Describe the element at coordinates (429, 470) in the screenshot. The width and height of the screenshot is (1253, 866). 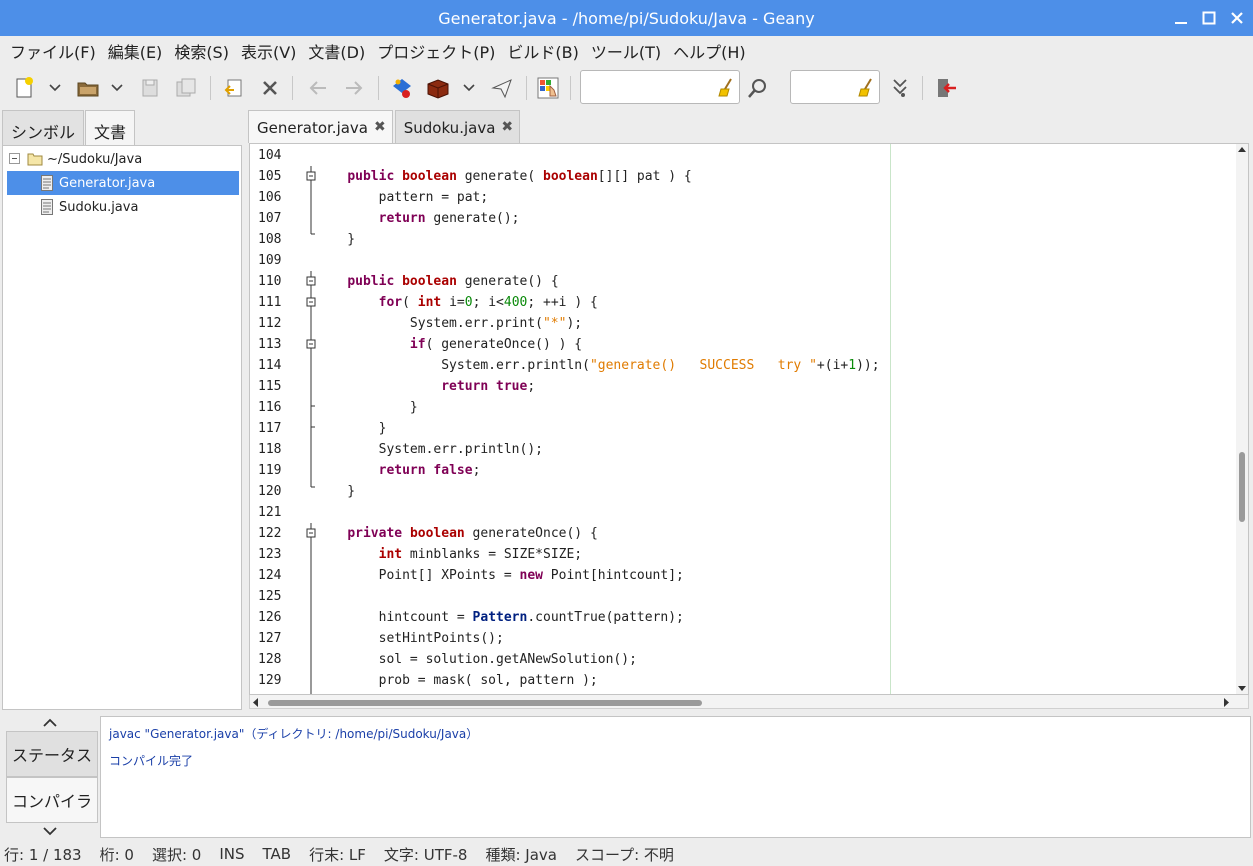
I see `code-line: return false;` at that location.